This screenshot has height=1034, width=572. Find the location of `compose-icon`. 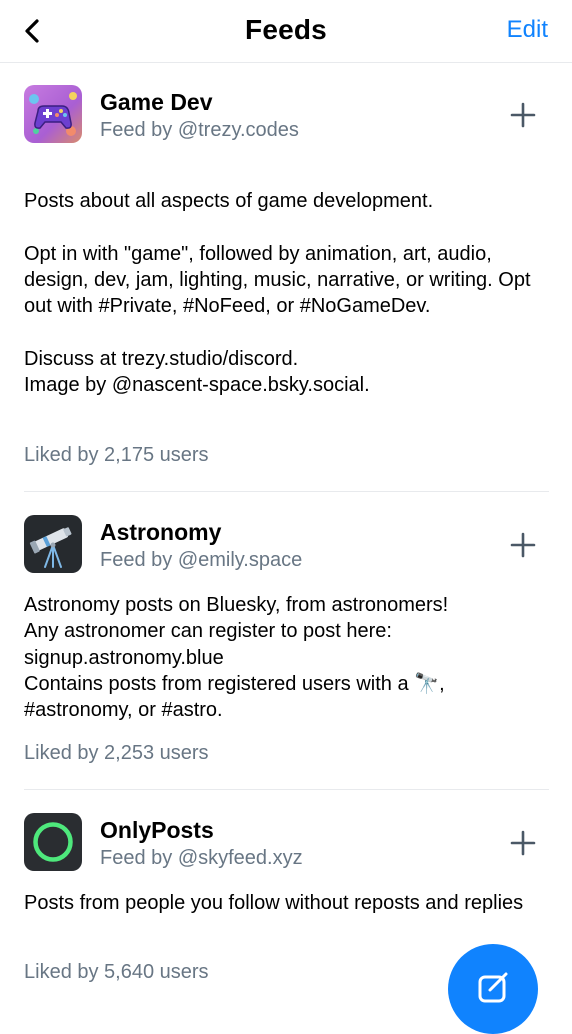

compose-icon is located at coordinates (493, 987).